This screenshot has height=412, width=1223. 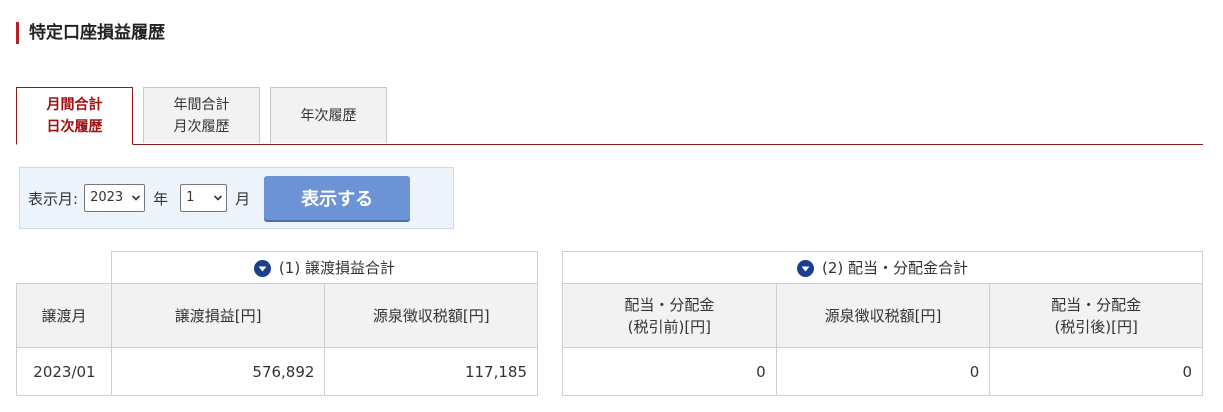 I want to click on header-line2: (税引後)[円], so click(x=1096, y=326).